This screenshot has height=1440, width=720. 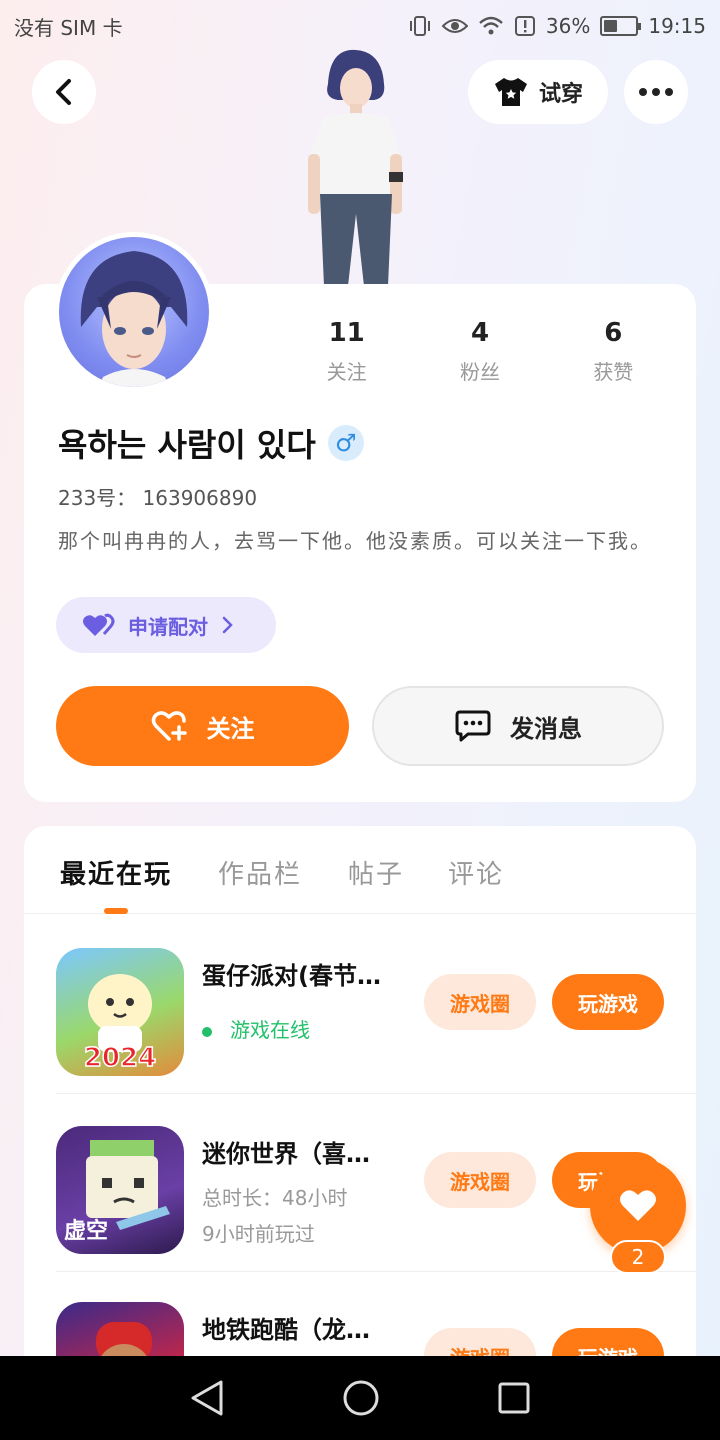 What do you see at coordinates (202, 726) in the screenshot?
I see `follow-button: 关注` at bounding box center [202, 726].